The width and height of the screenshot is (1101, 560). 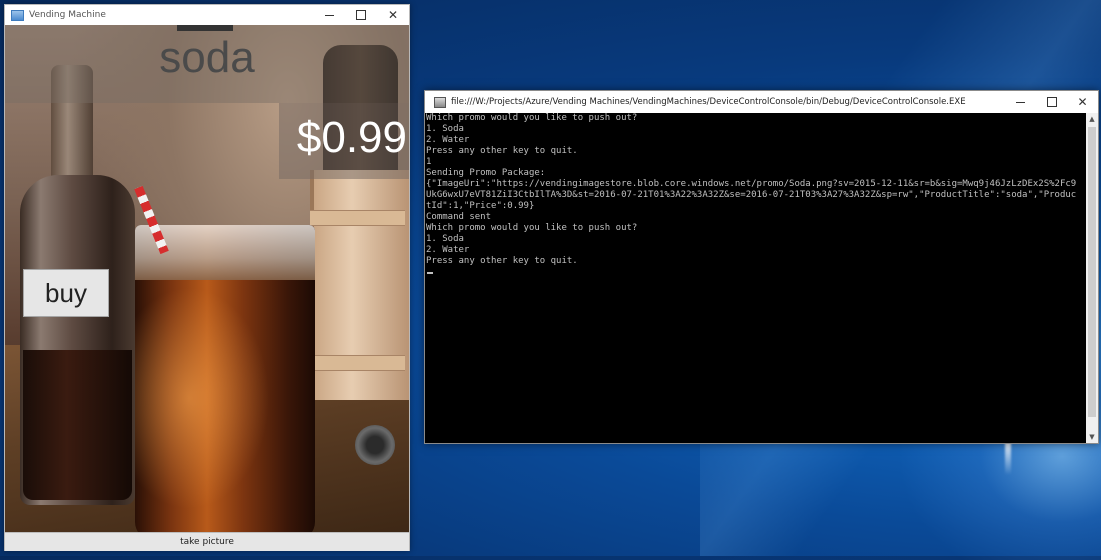 What do you see at coordinates (207, 57) in the screenshot?
I see `product-title: soda` at bounding box center [207, 57].